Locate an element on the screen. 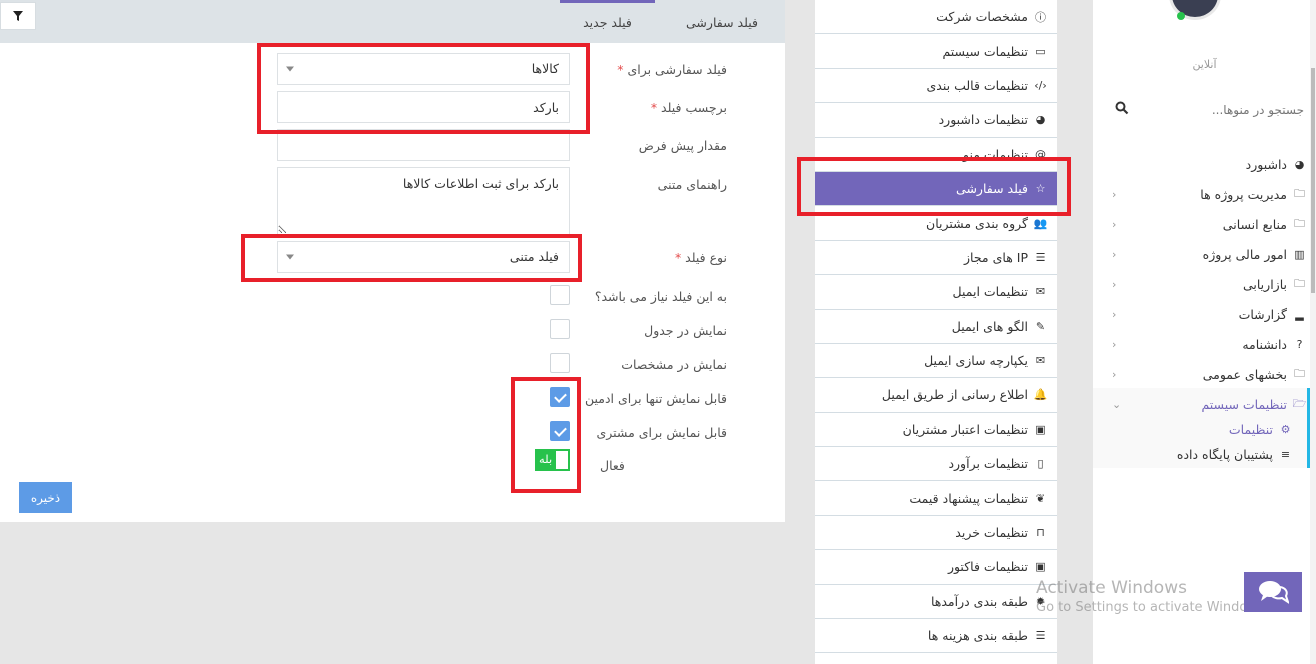  sidebar-subnav-item: ≡ پشتیبان پایگاه داده is located at coordinates (1199, 454).